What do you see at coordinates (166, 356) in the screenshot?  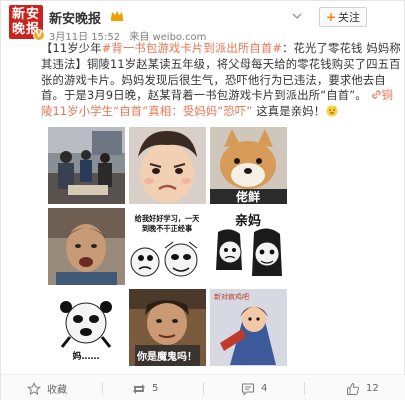 I see `meme-8-caption: 你是魔鬼吗！` at bounding box center [166, 356].